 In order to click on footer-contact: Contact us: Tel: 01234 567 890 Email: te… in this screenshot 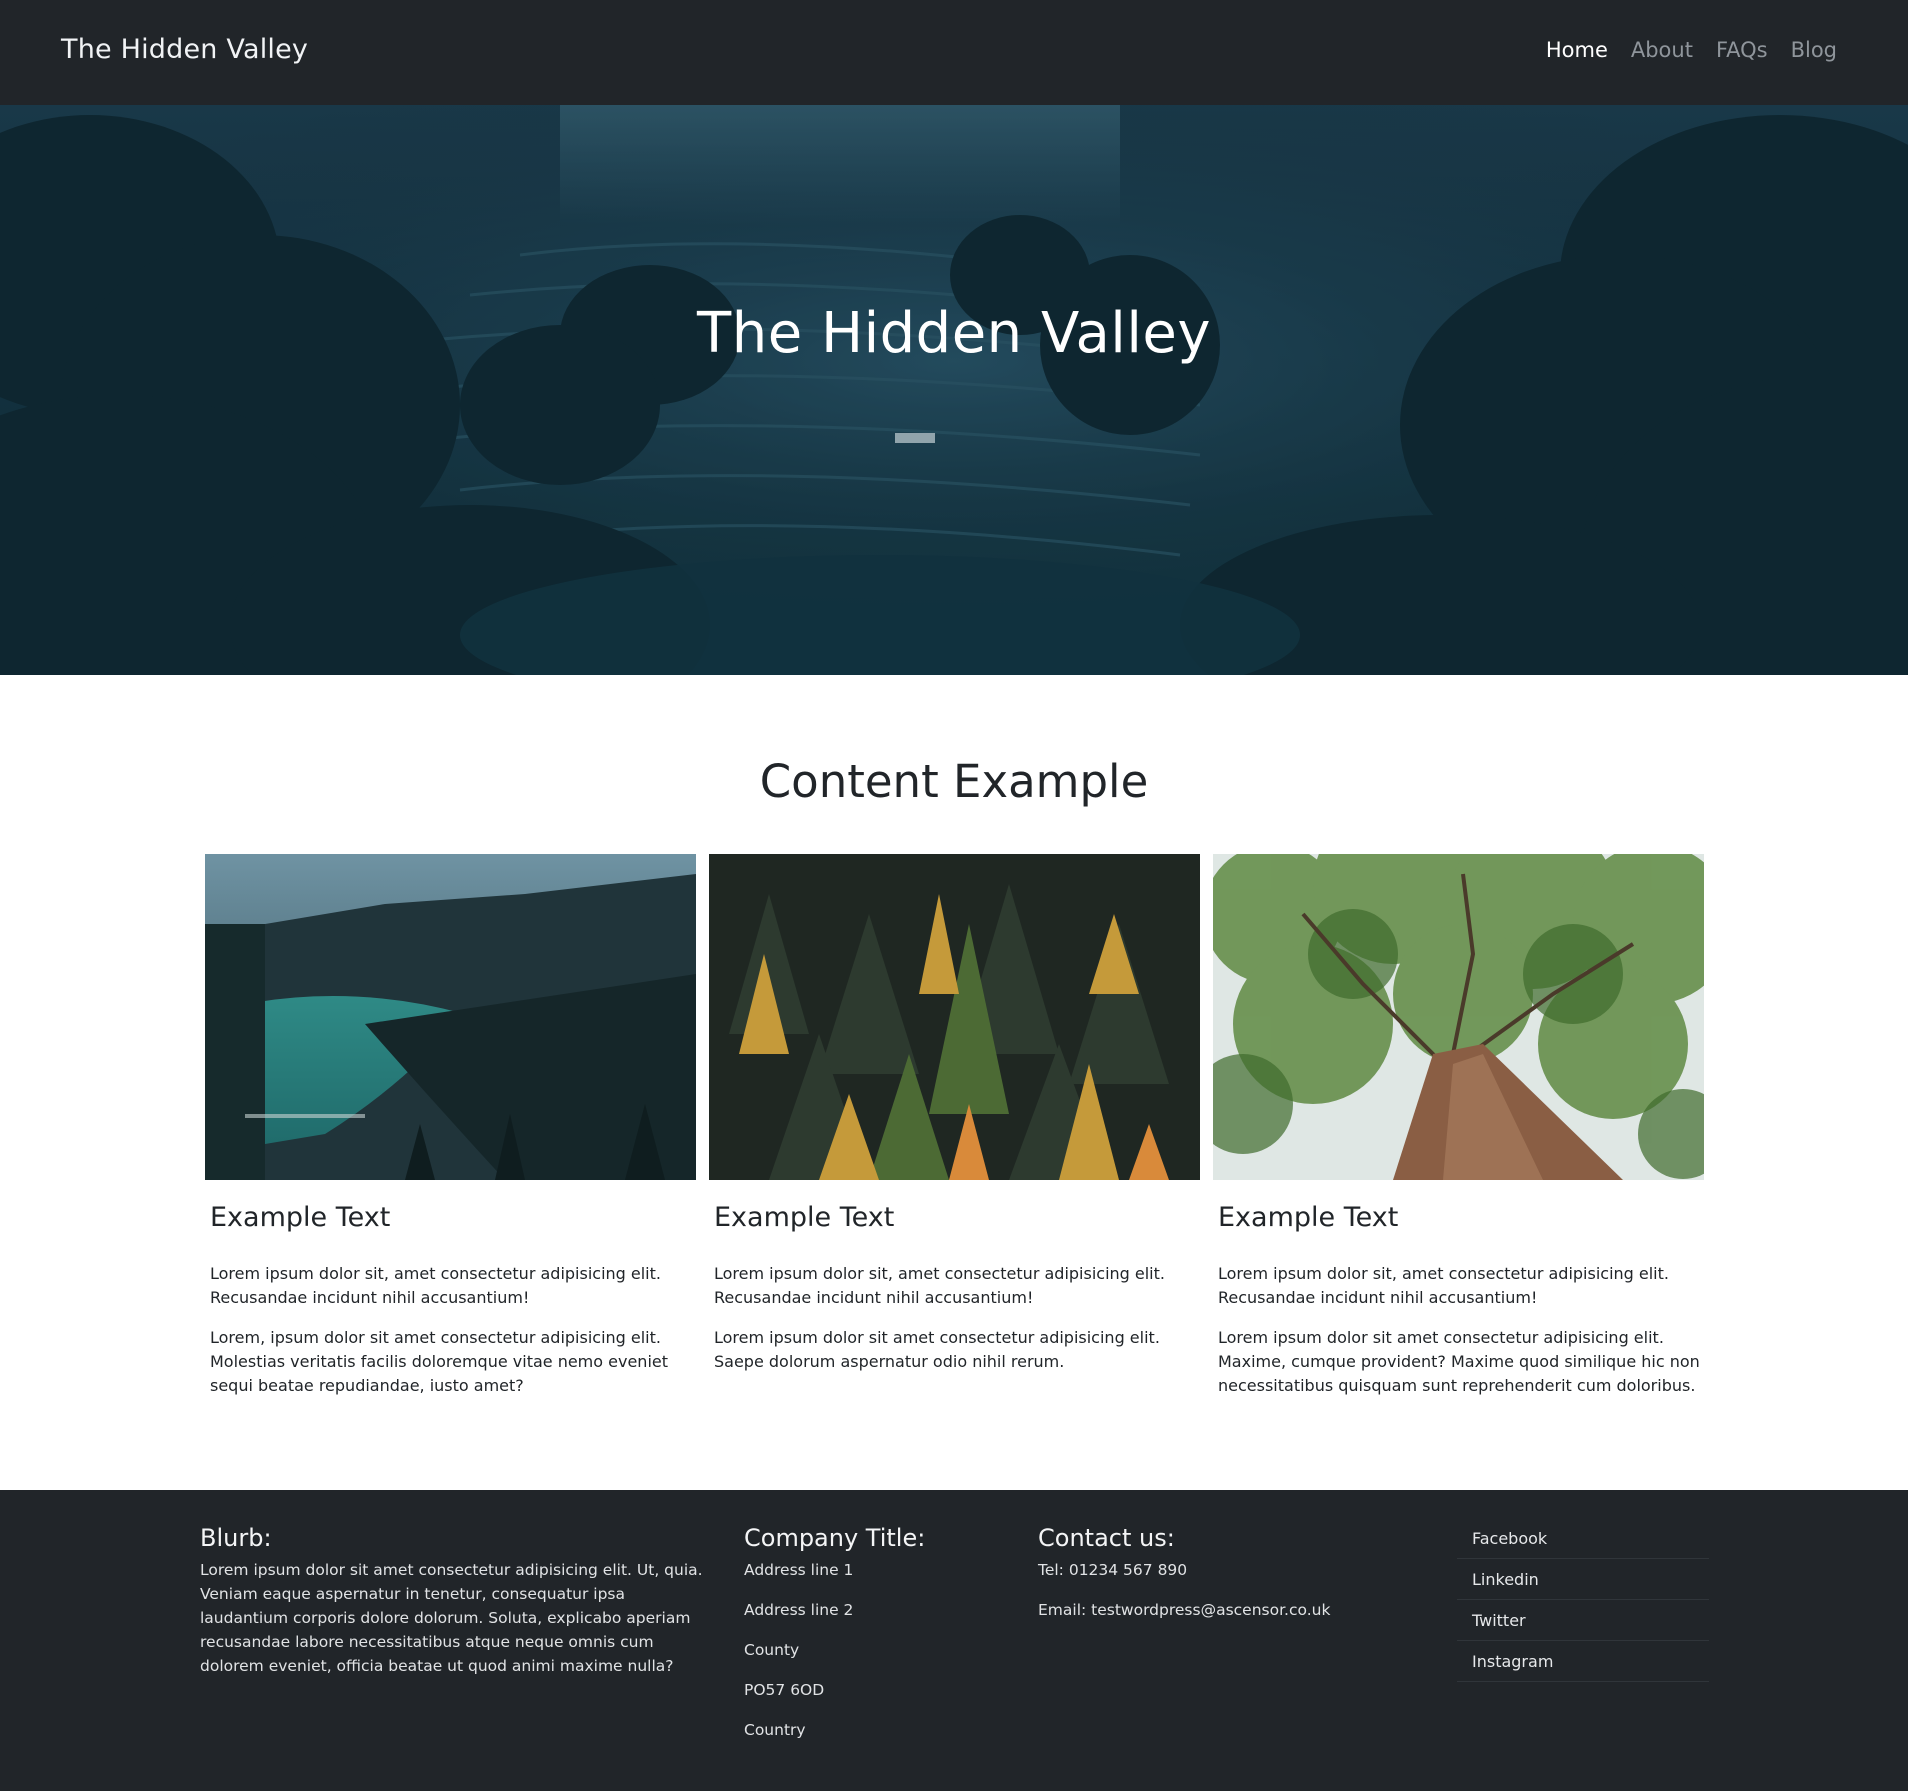, I will do `click(1184, 1581)`.